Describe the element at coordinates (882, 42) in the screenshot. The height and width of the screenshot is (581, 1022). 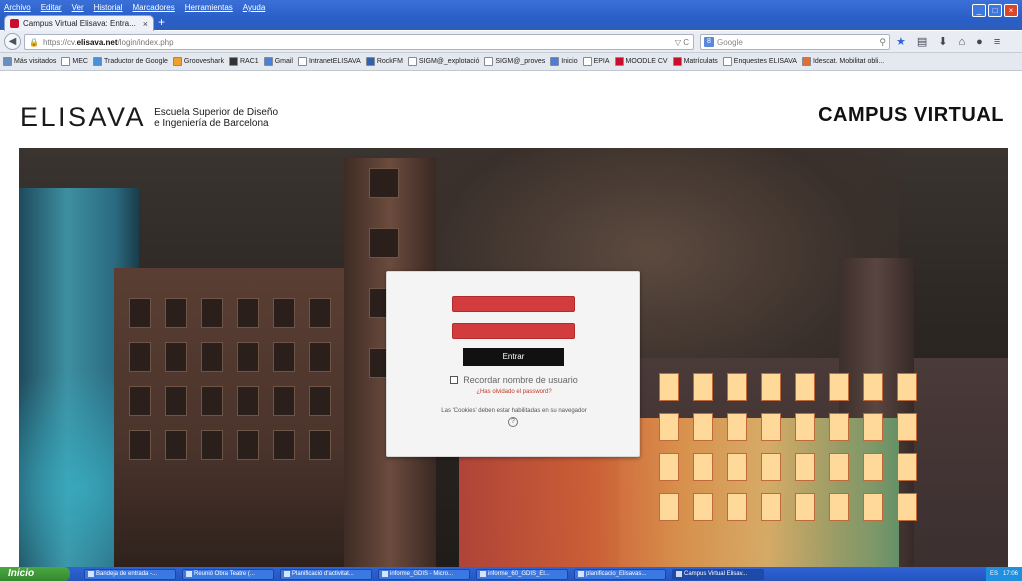
I see `search-icon: ⚲` at that location.